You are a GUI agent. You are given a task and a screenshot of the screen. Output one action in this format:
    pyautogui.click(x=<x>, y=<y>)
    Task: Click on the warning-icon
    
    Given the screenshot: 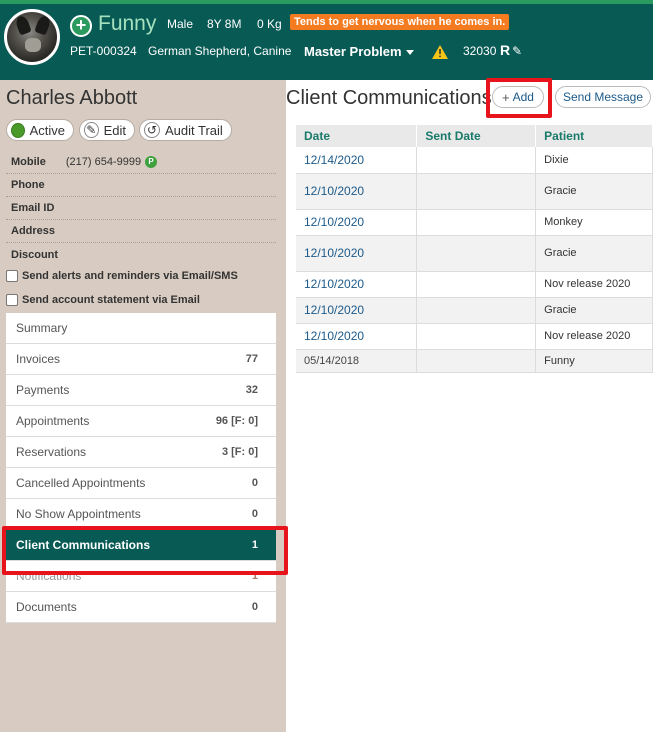 What is the action you would take?
    pyautogui.click(x=440, y=52)
    